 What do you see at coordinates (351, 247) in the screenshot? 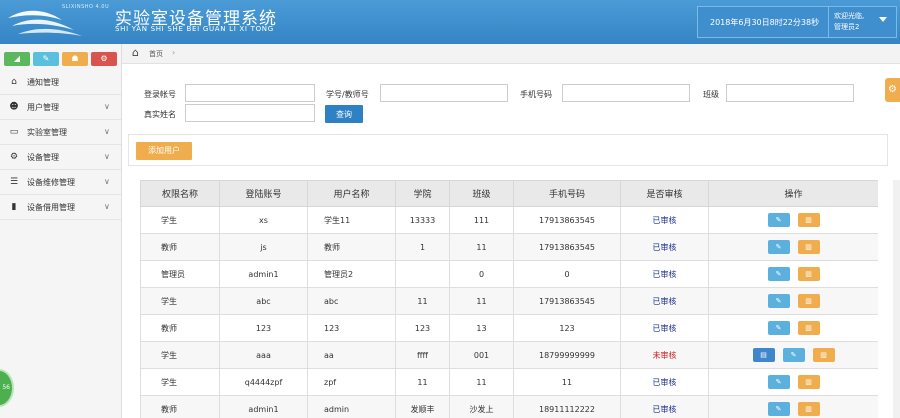
I see `username-cell: 教师` at bounding box center [351, 247].